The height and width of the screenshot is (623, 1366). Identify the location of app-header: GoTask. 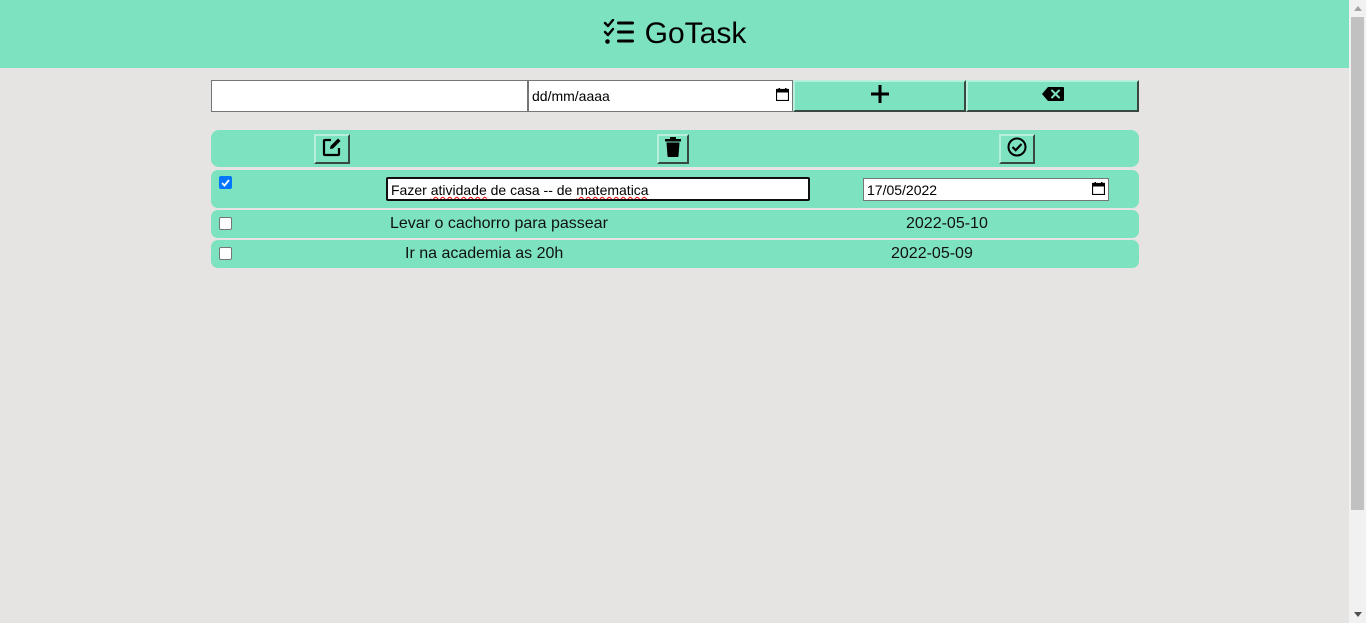
(674, 34).